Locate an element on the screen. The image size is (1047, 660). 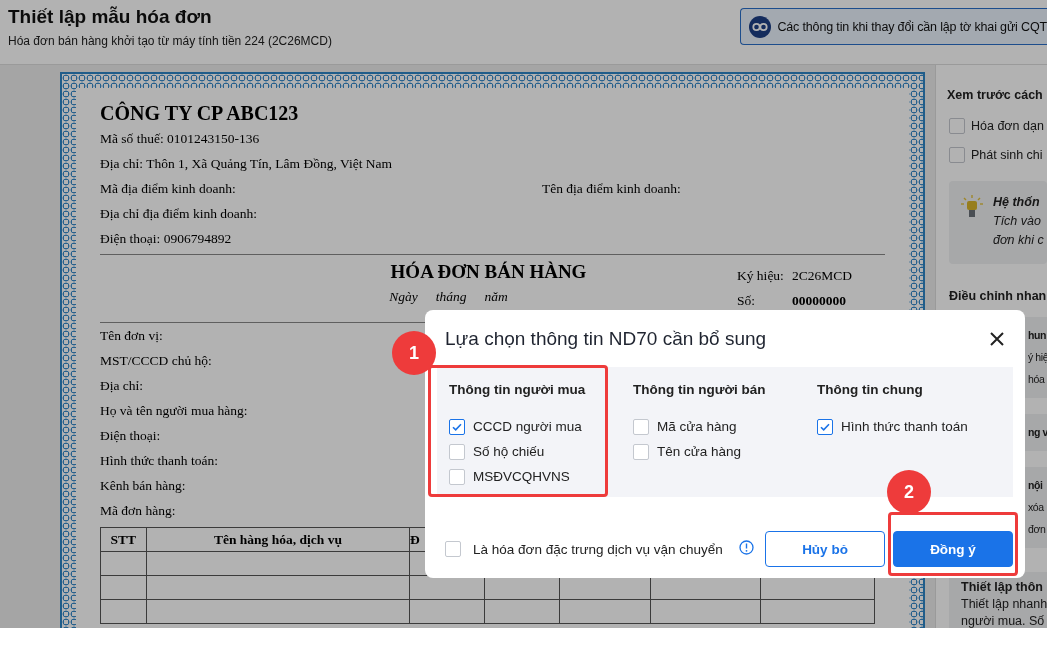
section-title: Xem trước cách is located at coordinates (995, 95).